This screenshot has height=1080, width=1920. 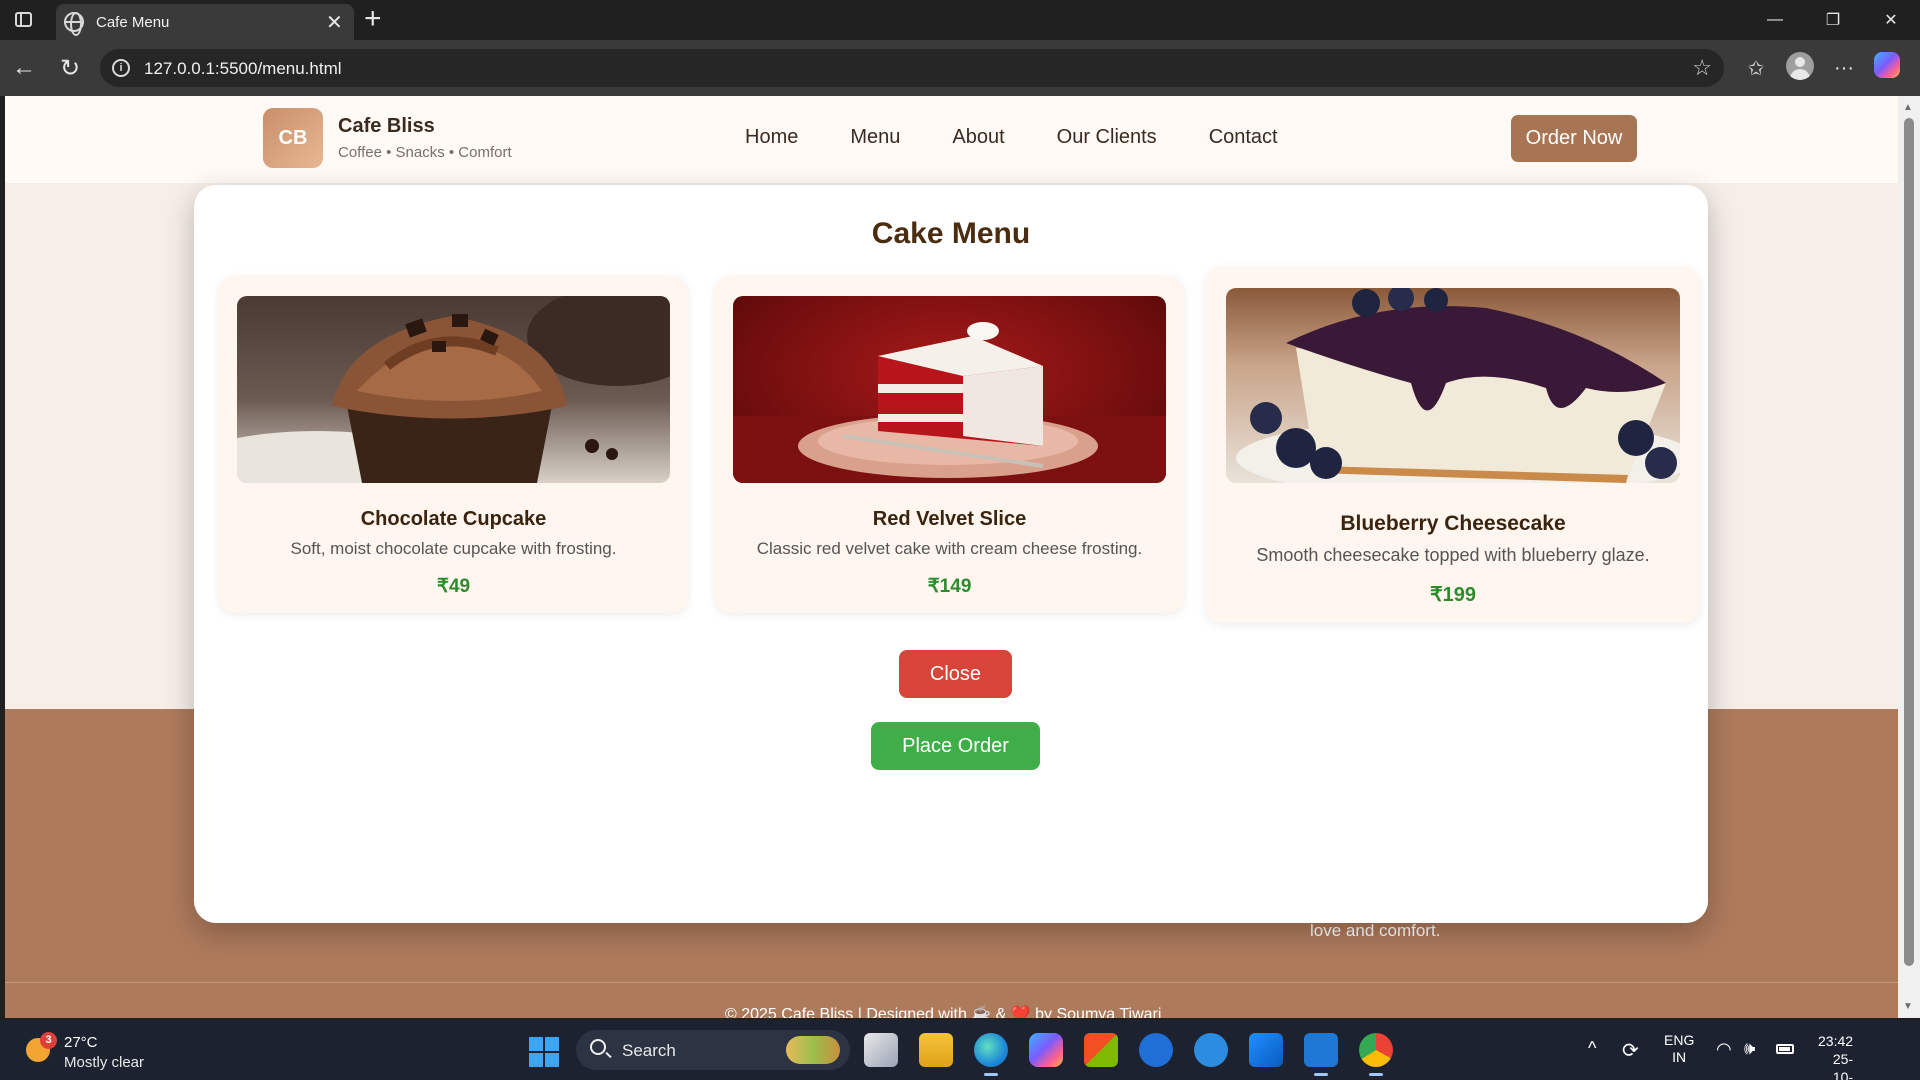 I want to click on footer-divider, so click(x=951, y=982).